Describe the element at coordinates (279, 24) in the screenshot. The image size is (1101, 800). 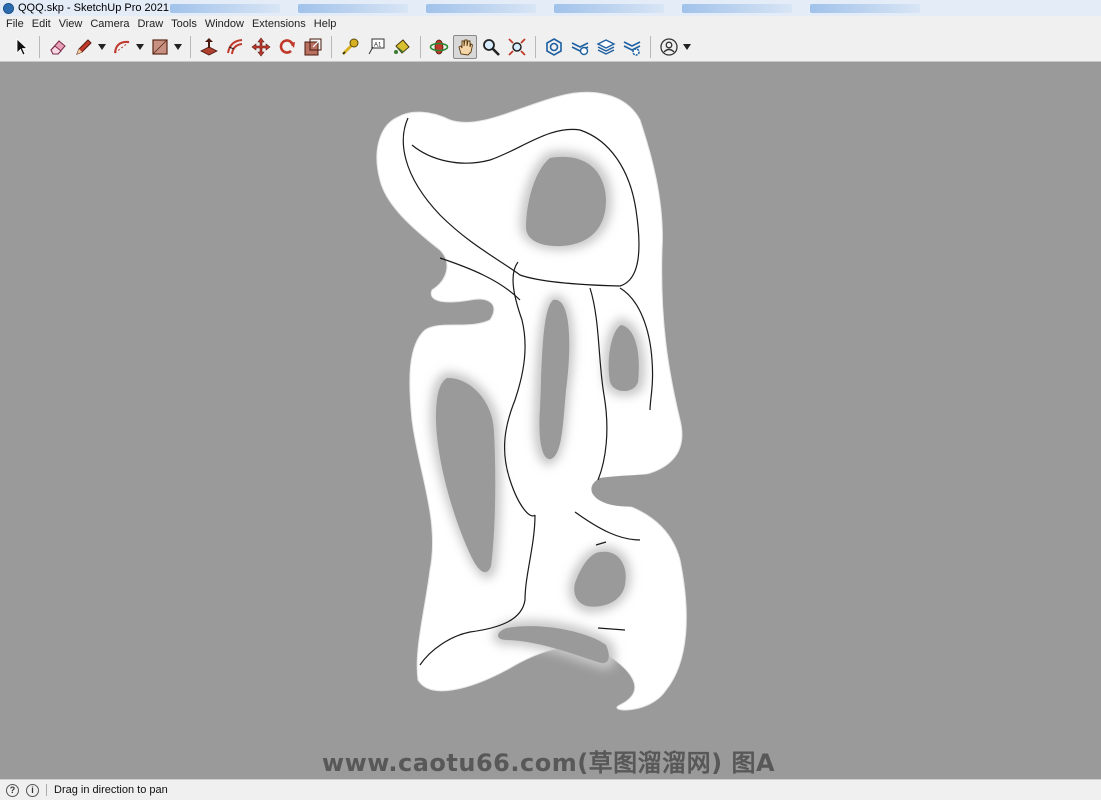
I see `menu-extensions: Extensions` at that location.